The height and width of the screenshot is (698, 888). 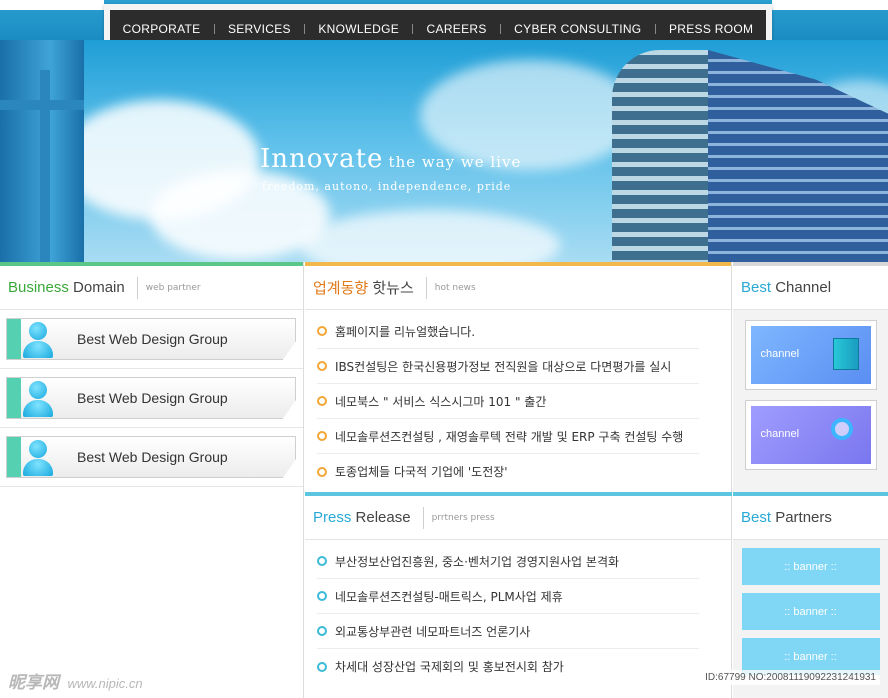 What do you see at coordinates (162, 29) in the screenshot?
I see `nav-corporate: CORPORATE` at bounding box center [162, 29].